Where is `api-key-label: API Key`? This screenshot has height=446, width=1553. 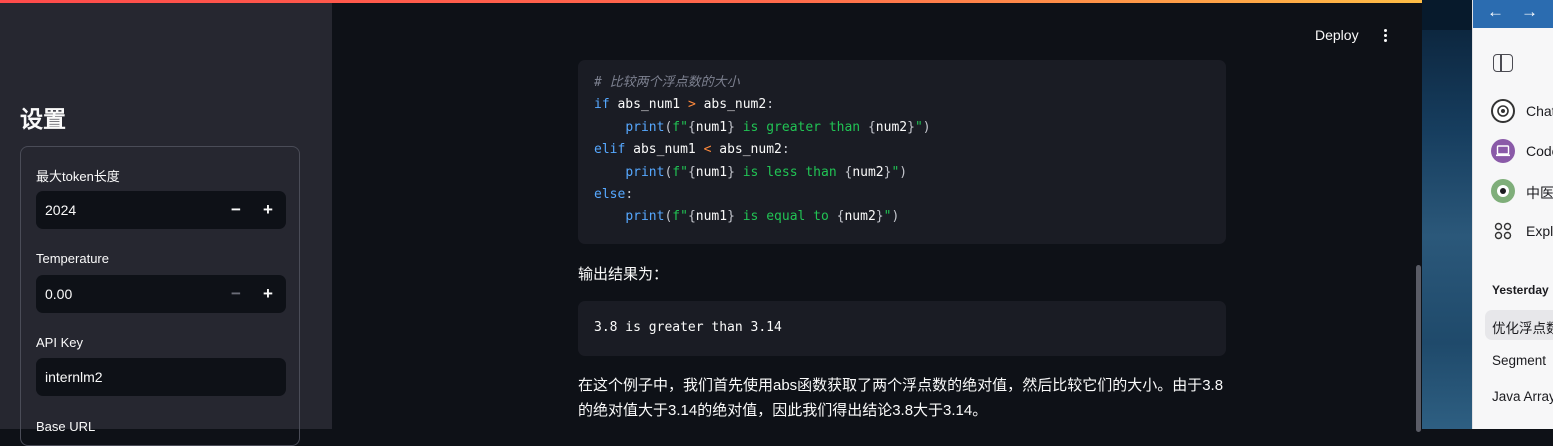 api-key-label: API Key is located at coordinates (59, 342).